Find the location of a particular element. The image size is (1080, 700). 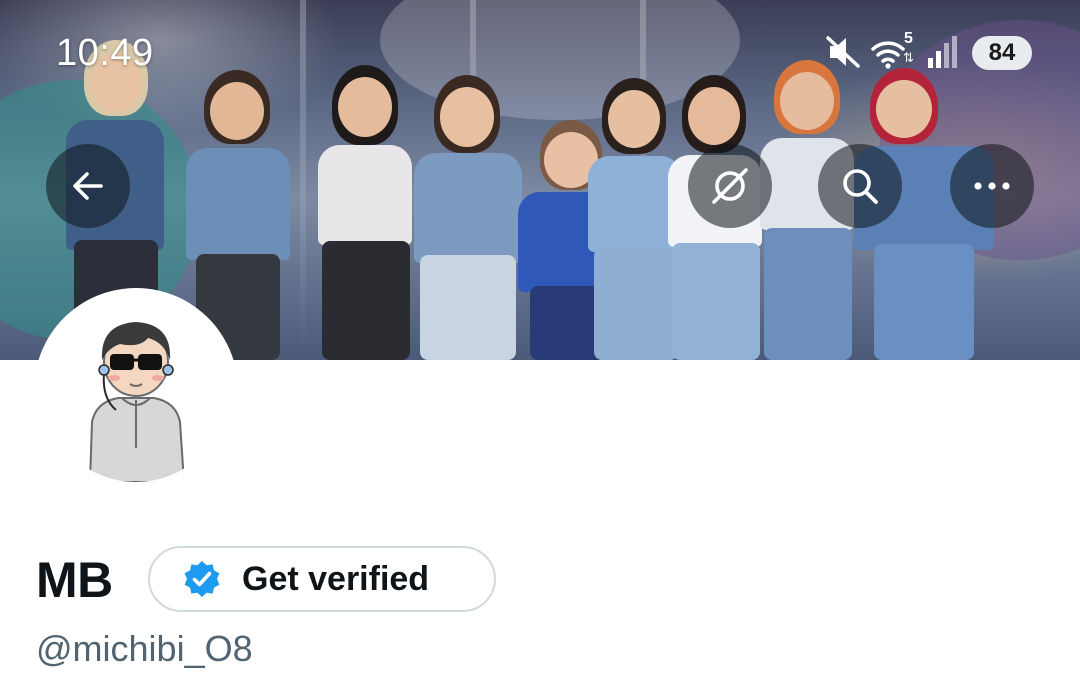

battery-indicator: 84 is located at coordinates (1002, 53).